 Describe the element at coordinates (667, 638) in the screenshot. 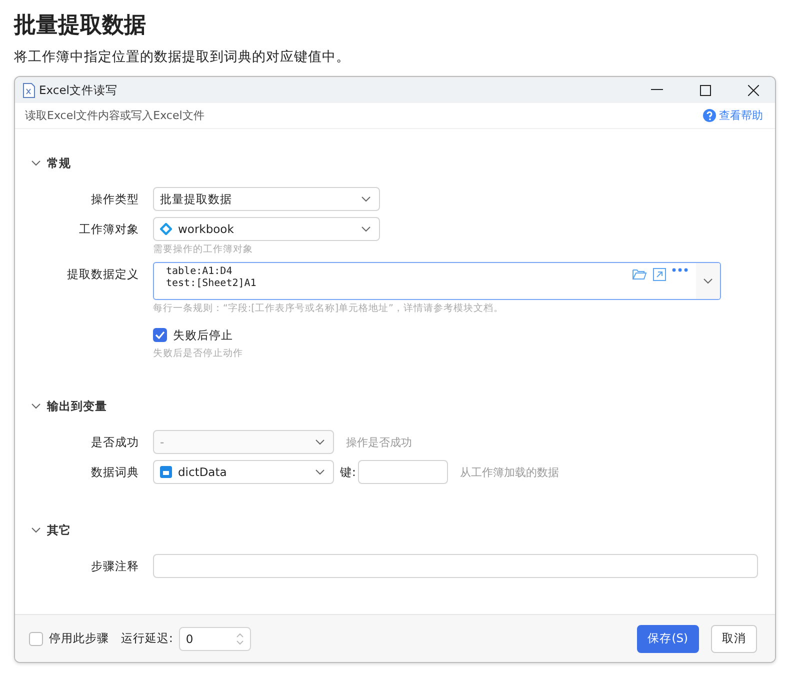

I see `save-button: 保存(S)` at that location.